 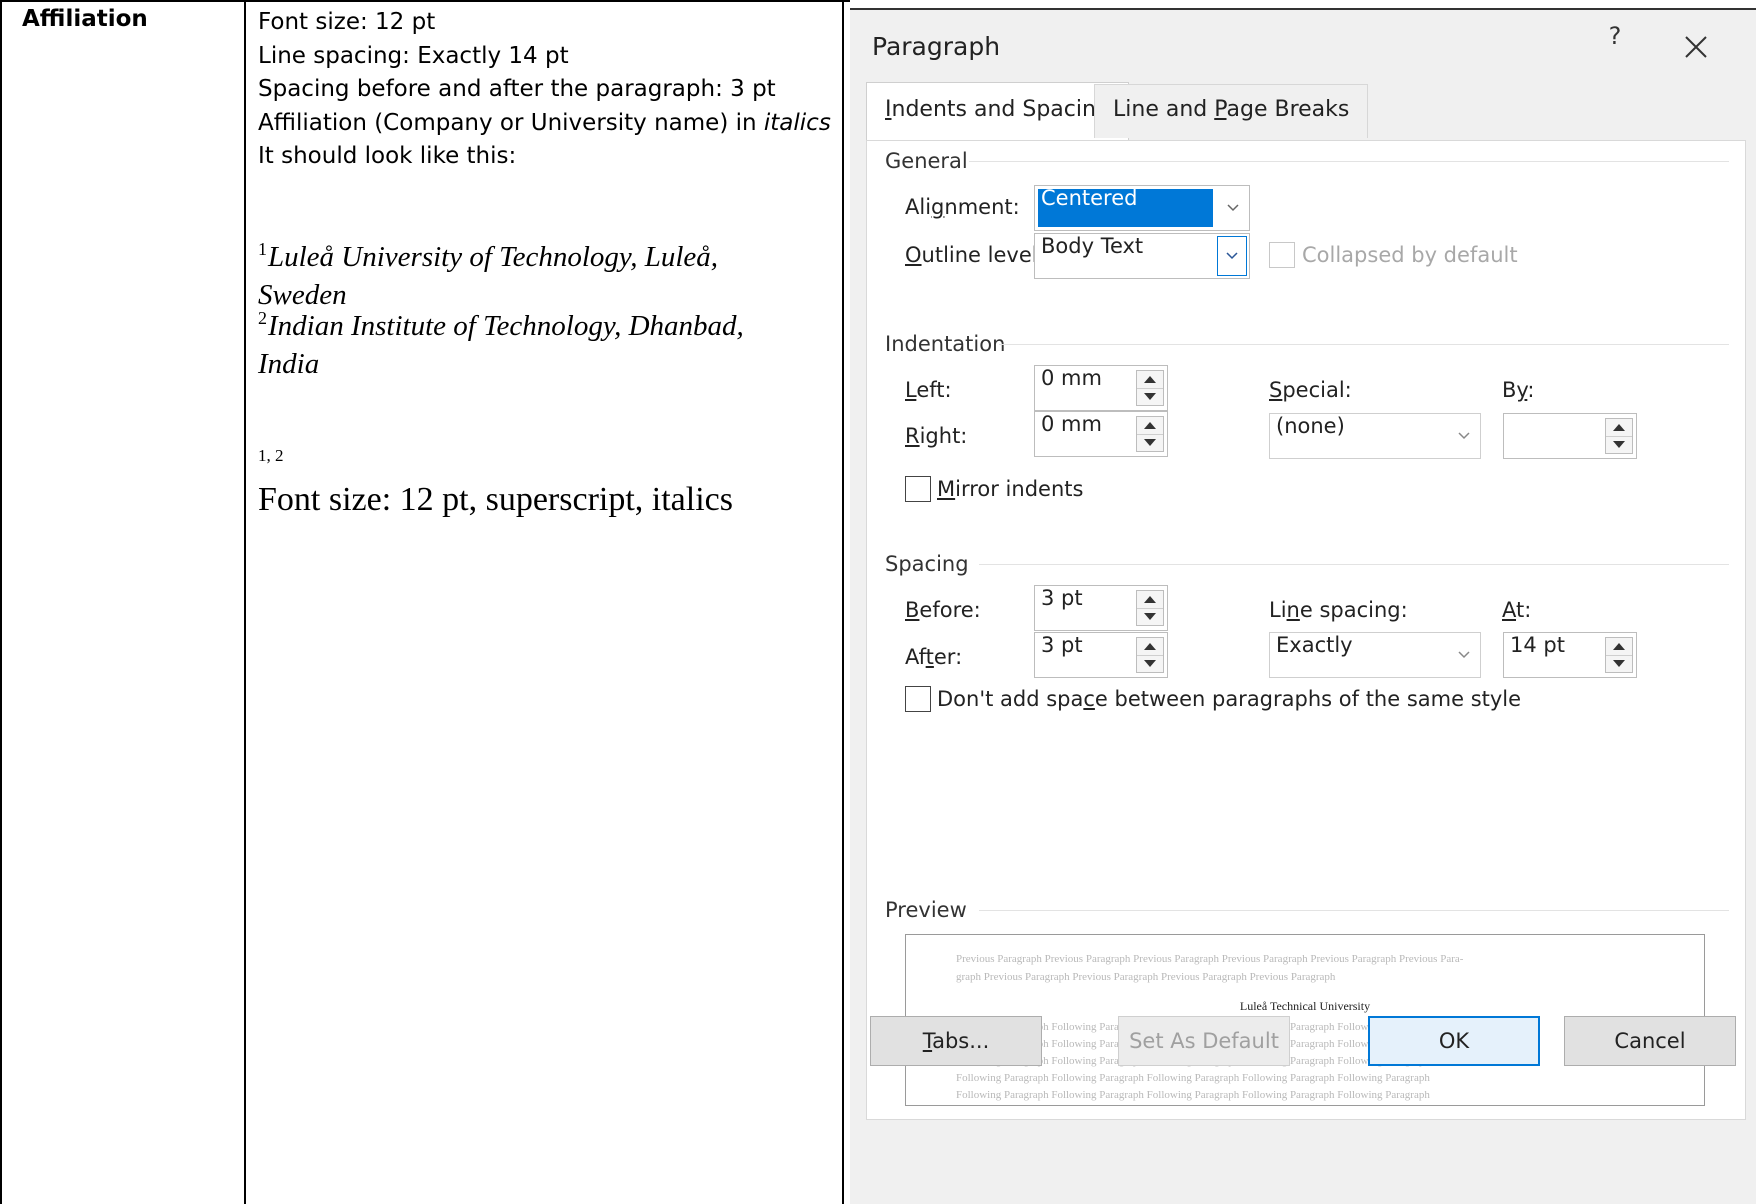 I want to click on table-left-border, so click(x=1, y=602).